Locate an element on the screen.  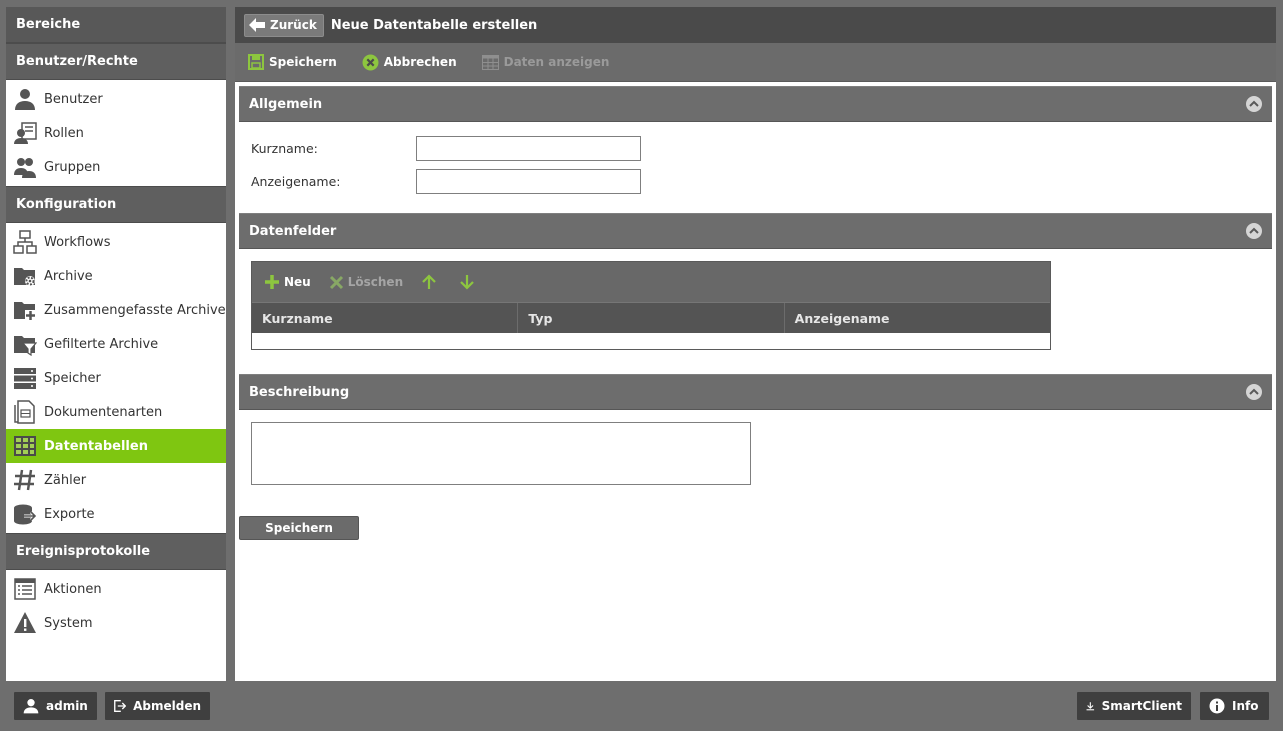
sidebar-item-gefilterte-archive: Gefilterte Archive is located at coordinates (116, 344).